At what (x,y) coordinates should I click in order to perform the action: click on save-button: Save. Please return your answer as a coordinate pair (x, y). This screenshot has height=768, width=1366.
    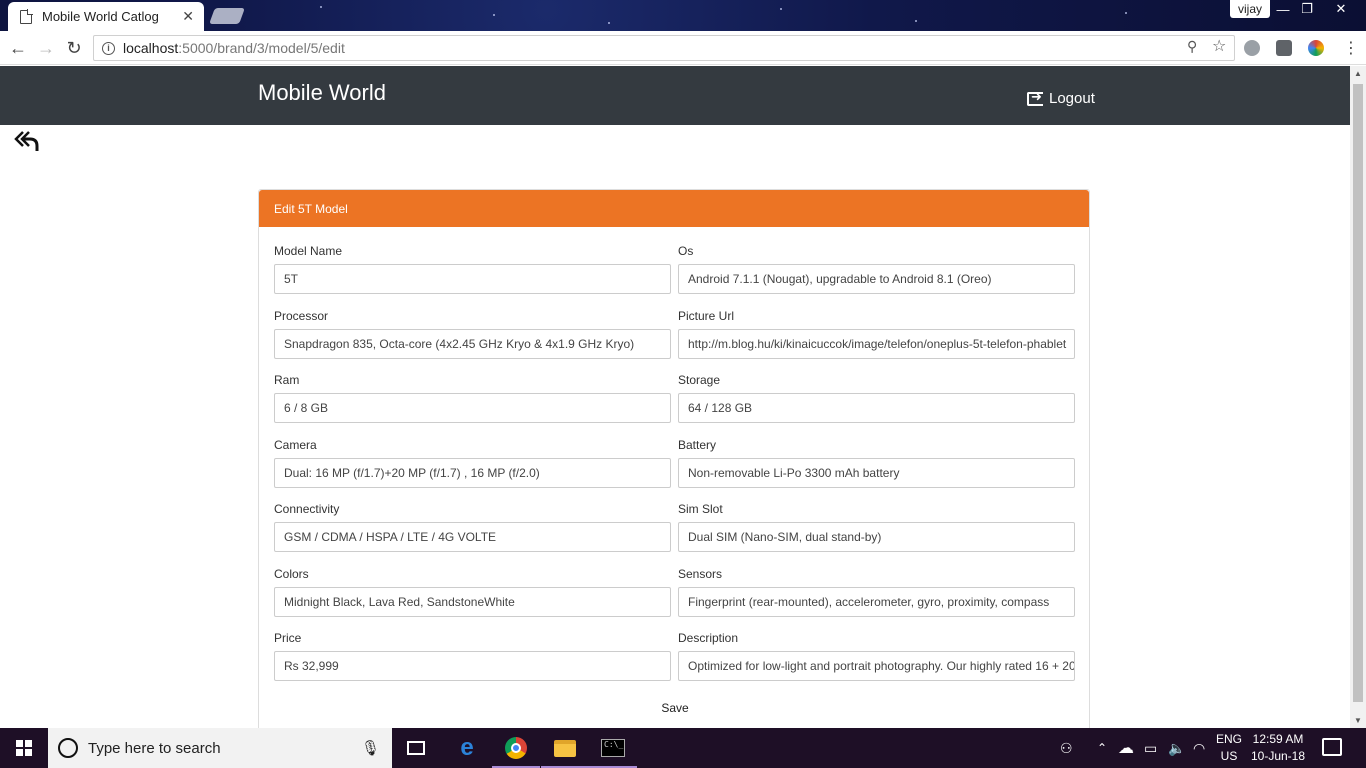
    Looking at the image, I should click on (675, 708).